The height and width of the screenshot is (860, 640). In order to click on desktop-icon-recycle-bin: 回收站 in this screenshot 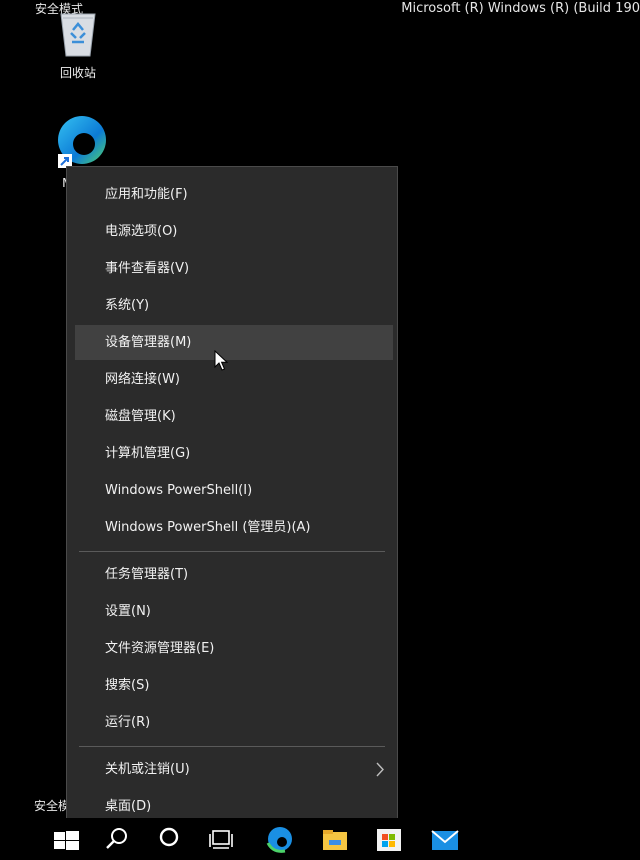, I will do `click(78, 44)`.